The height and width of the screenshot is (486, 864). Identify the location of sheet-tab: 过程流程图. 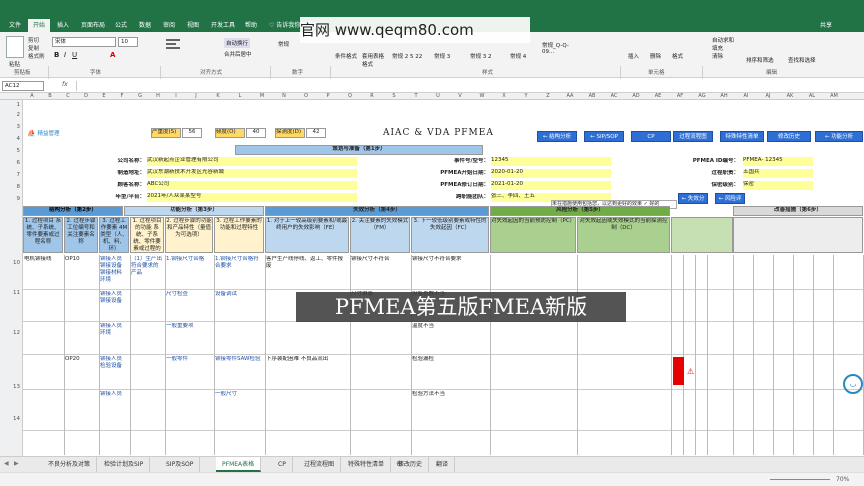
(320, 464).